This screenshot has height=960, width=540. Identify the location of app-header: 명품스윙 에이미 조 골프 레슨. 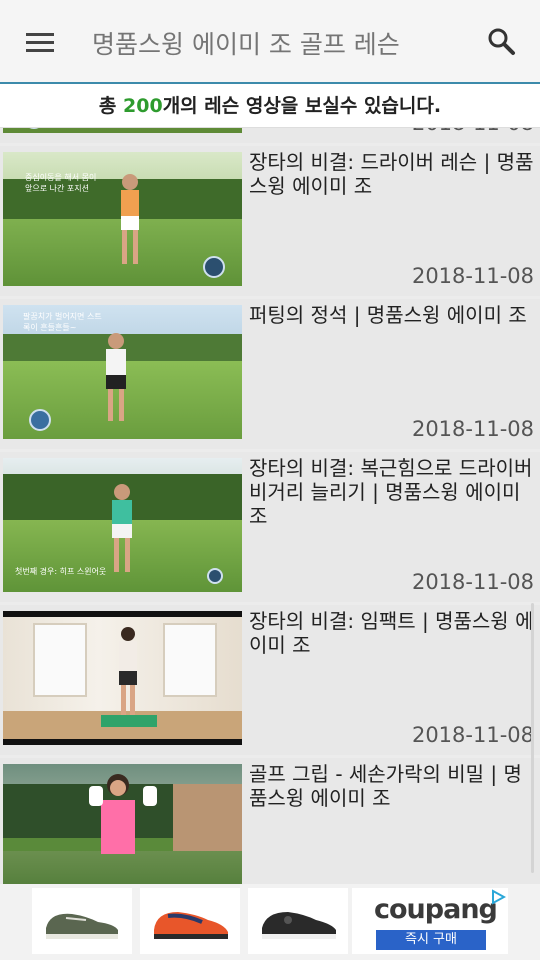
(270, 42).